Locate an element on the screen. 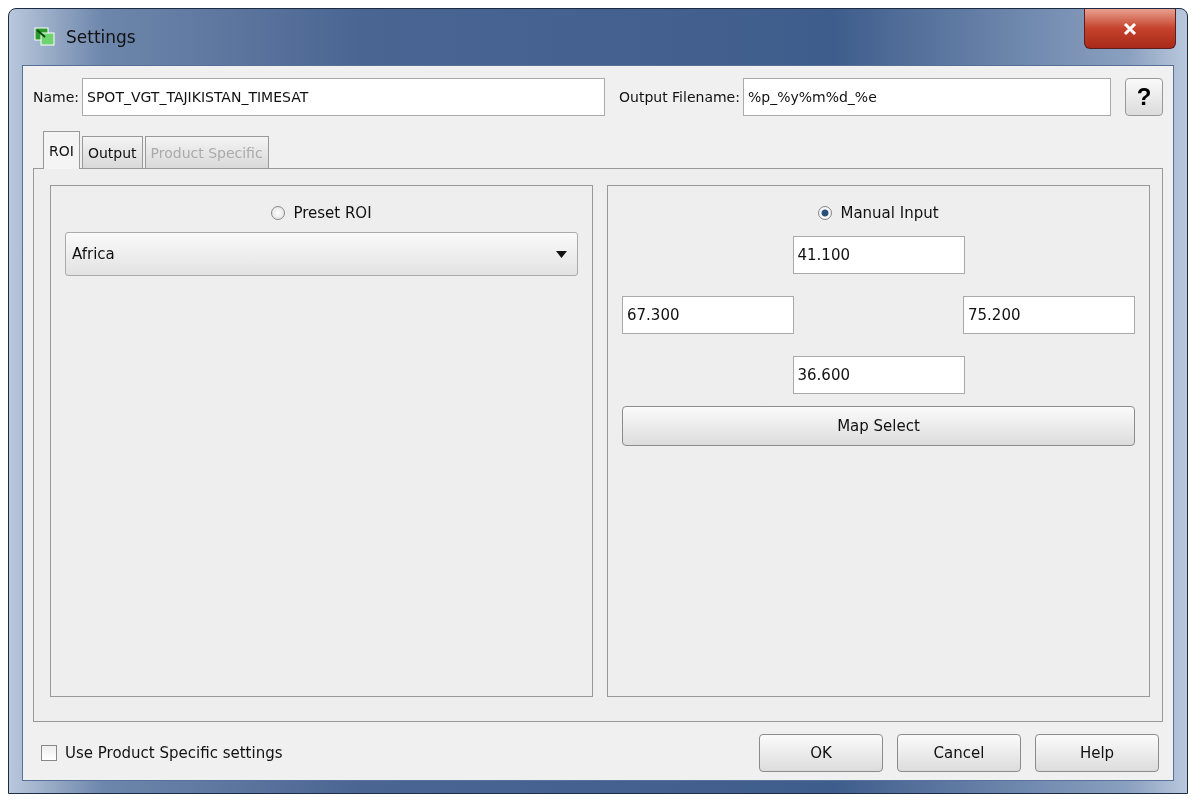  field-label: Name: is located at coordinates (56, 97).